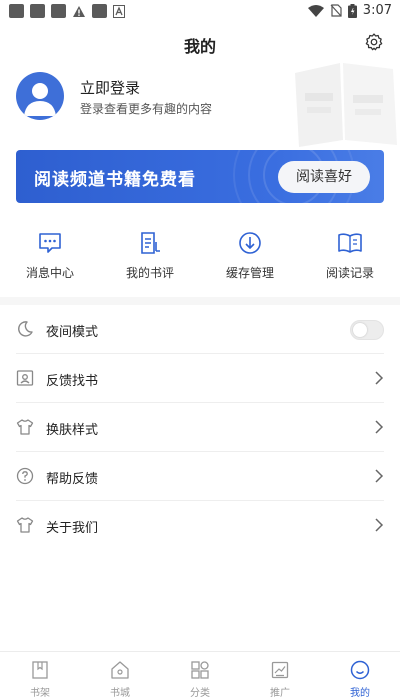 The height and width of the screenshot is (700, 400). What do you see at coordinates (200, 329) in the screenshot?
I see `night-mode-row: 夜间模式` at bounding box center [200, 329].